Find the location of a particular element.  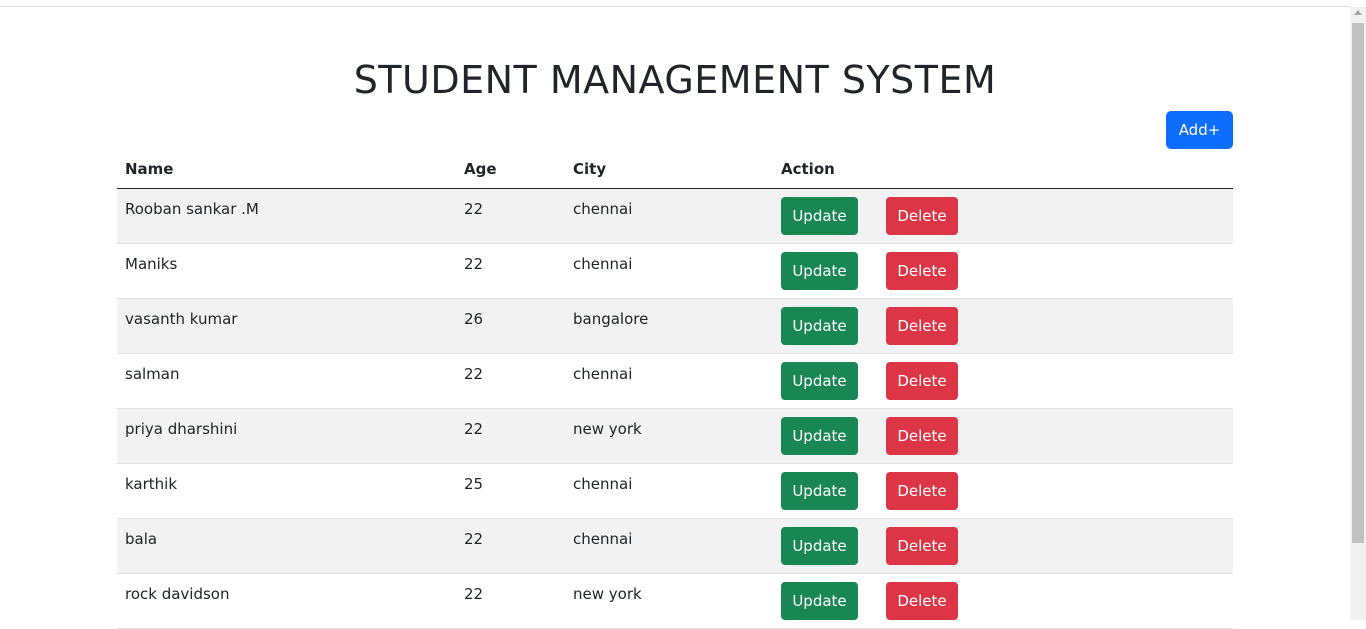

table-row: priya dharshini 22 new york Update Delete is located at coordinates (675, 436).